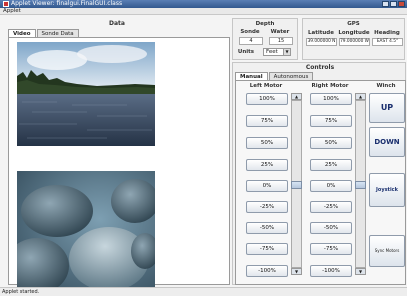 This screenshot has width=407, height=296. What do you see at coordinates (203, 4) in the screenshot?
I see `window-titlebar: Applet Viewer: finalgui.FinalGUI.class` at bounding box center [203, 4].